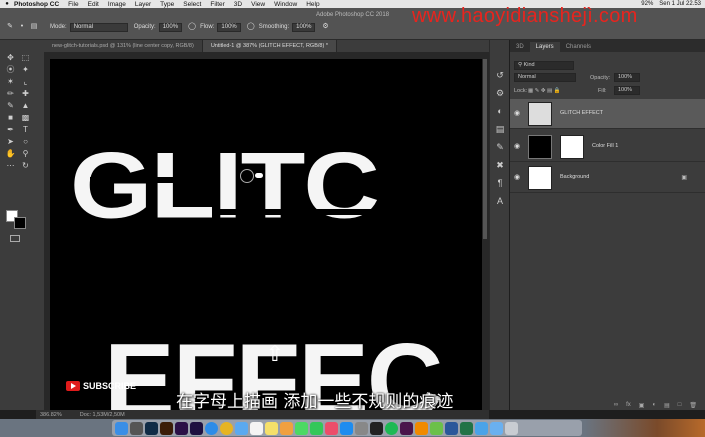 Image resolution: width=705 pixels, height=437 pixels. What do you see at coordinates (25, 69) in the screenshot?
I see `quick-select-tool-icon: ✦` at bounding box center [25, 69].